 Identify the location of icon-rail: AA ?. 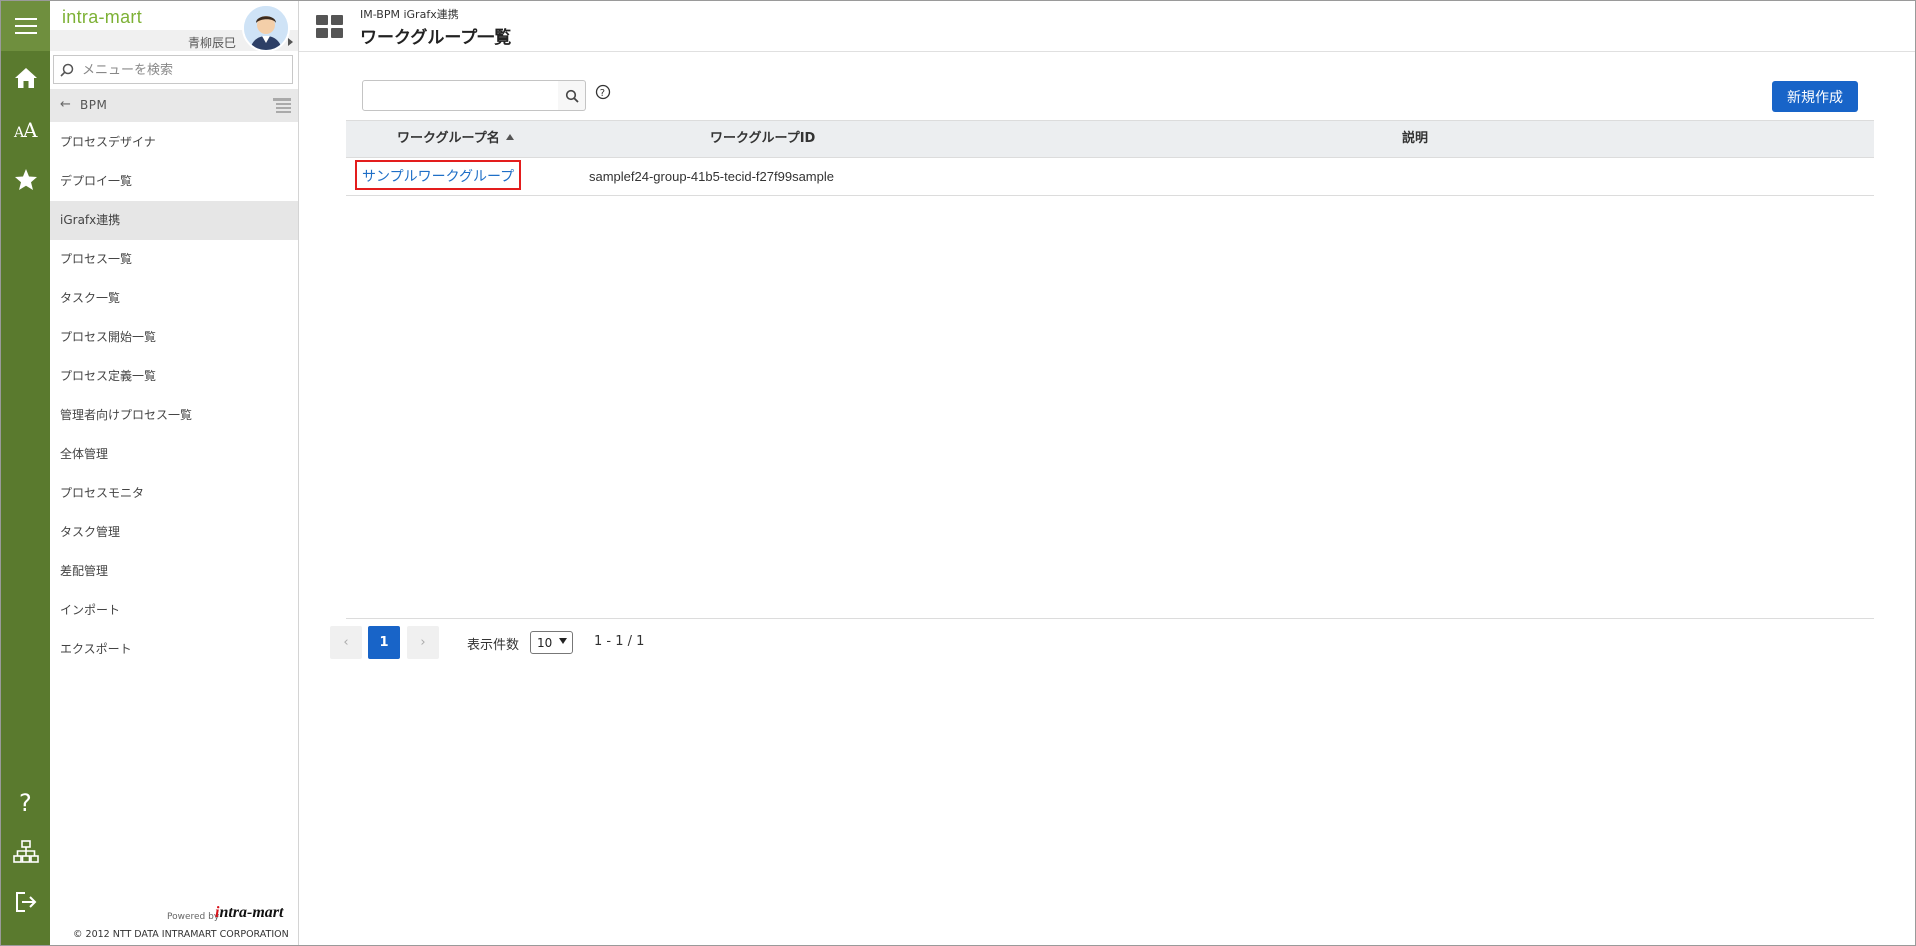
(25, 473).